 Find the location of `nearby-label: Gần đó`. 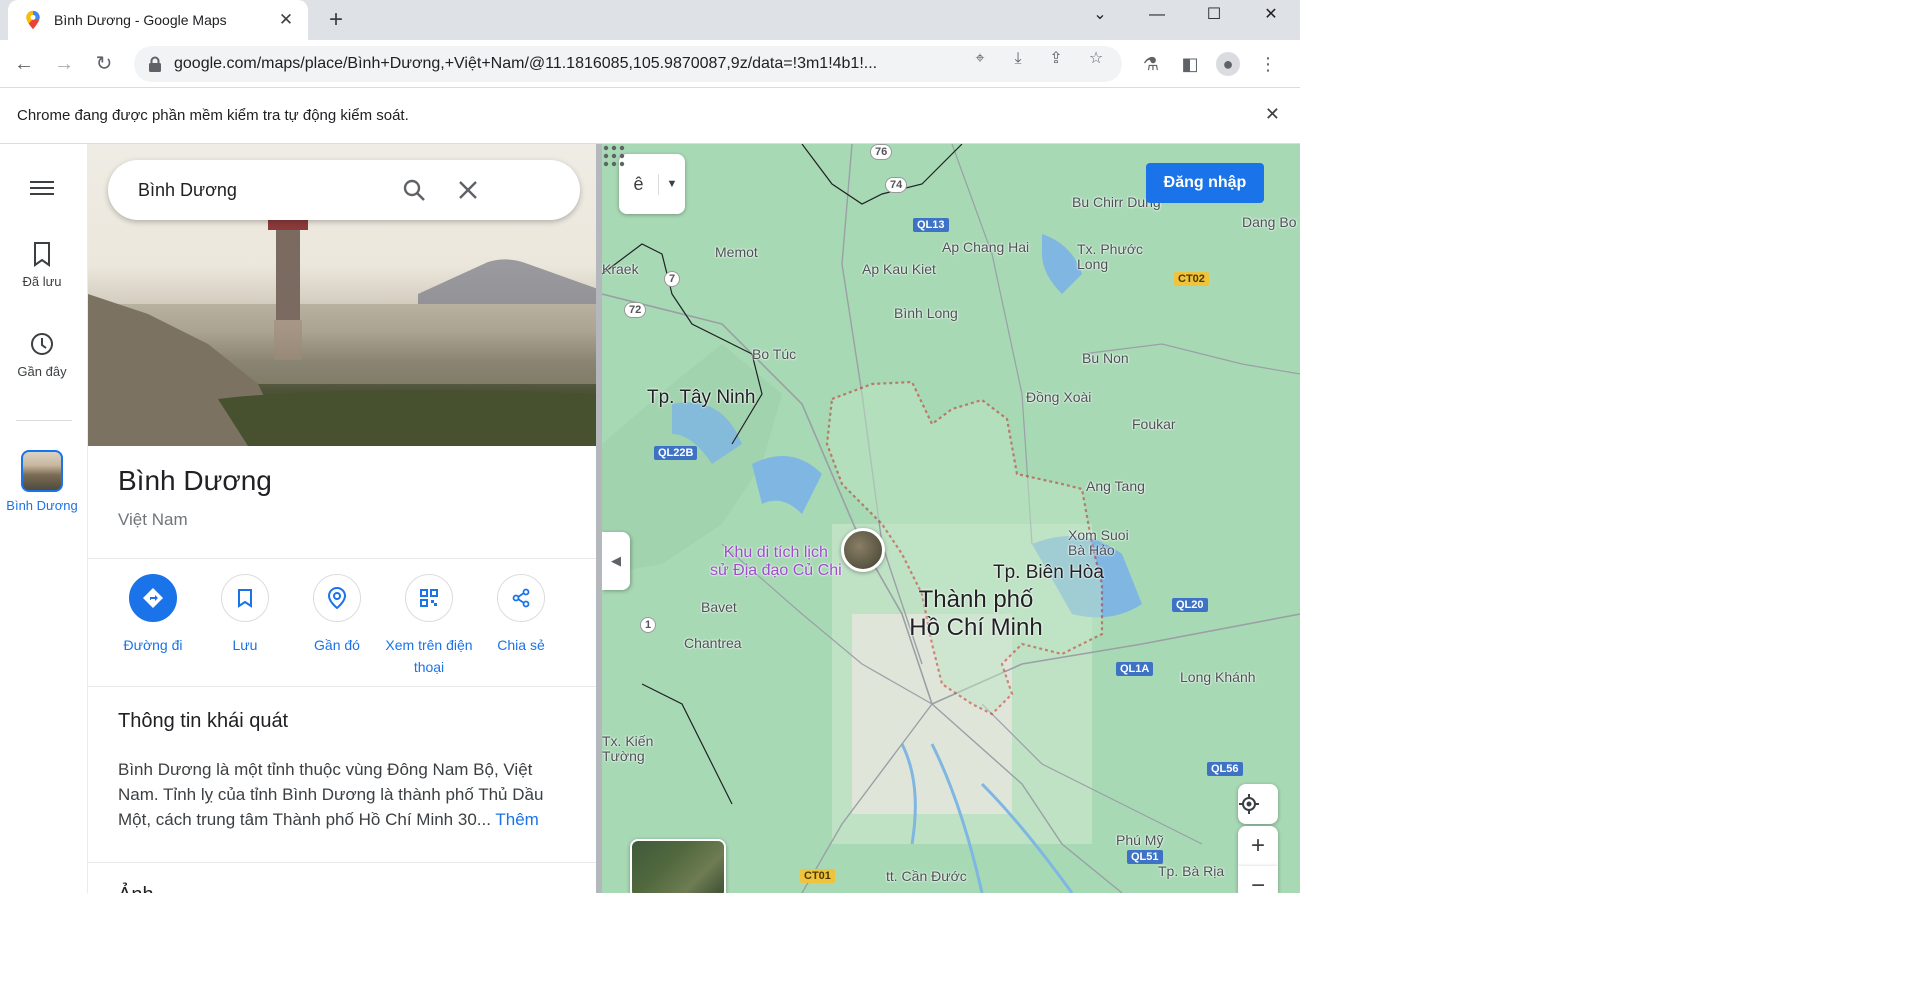

nearby-label: Gần đó is located at coordinates (337, 645).